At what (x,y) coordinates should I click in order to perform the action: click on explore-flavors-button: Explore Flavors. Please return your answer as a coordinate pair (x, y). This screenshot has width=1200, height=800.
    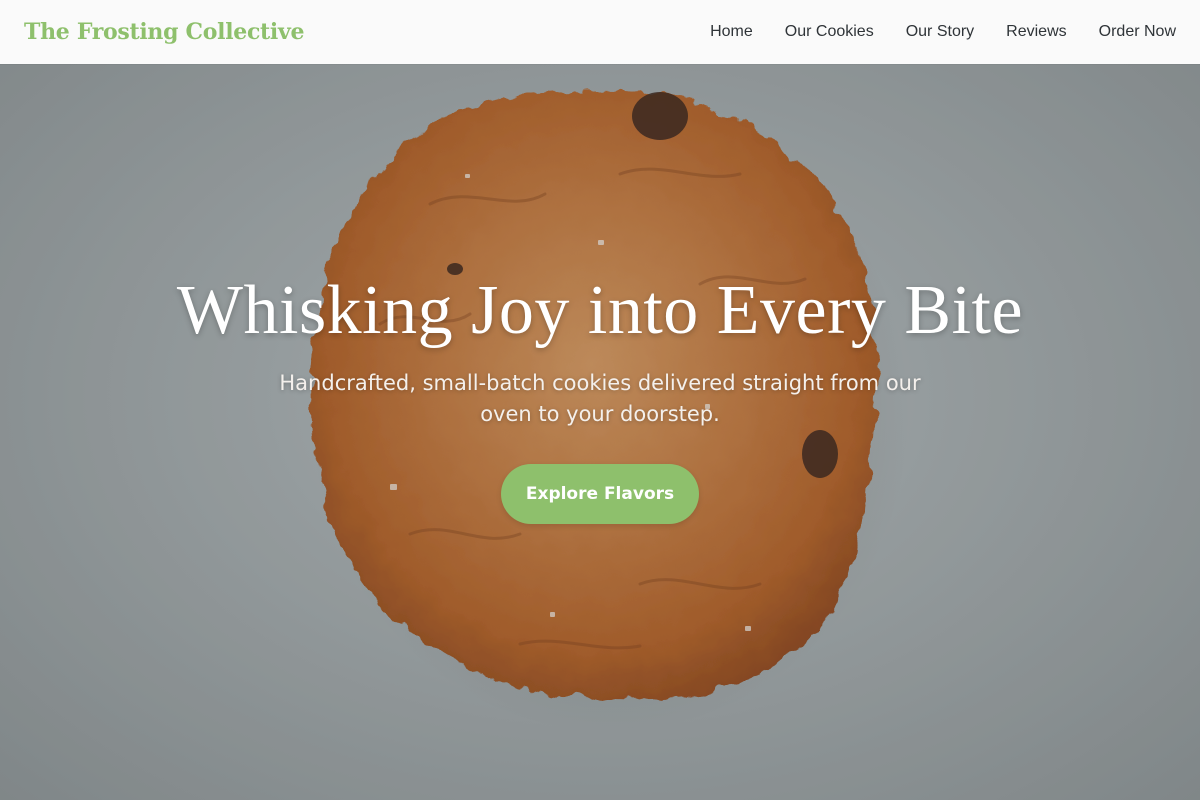
    Looking at the image, I should click on (600, 493).